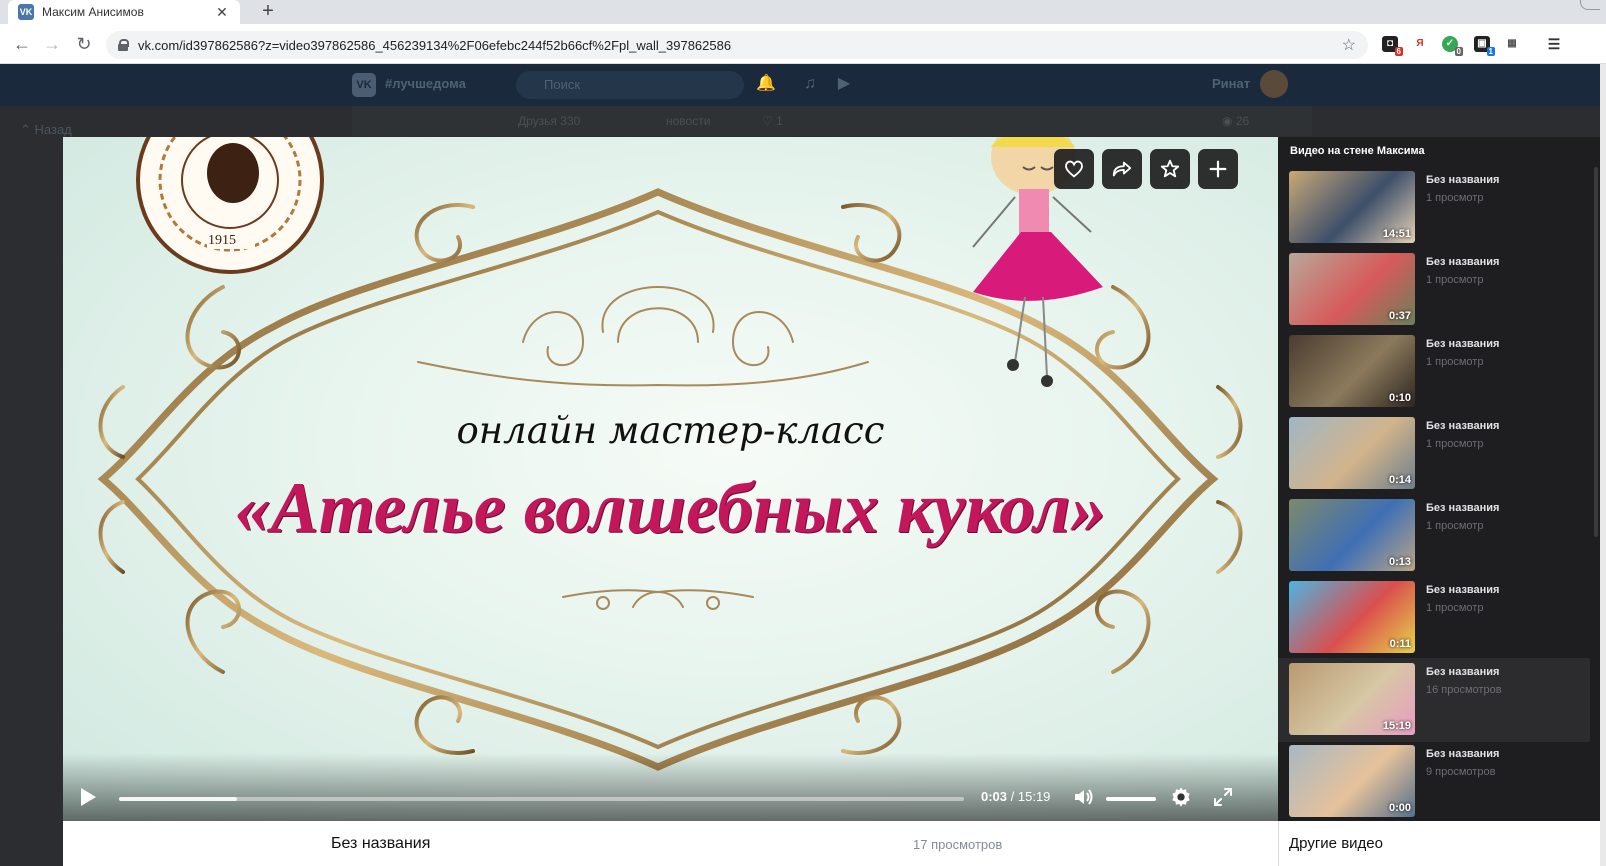 This screenshot has width=1606, height=866. Describe the element at coordinates (1146, 169) in the screenshot. I see `player-actions` at that location.